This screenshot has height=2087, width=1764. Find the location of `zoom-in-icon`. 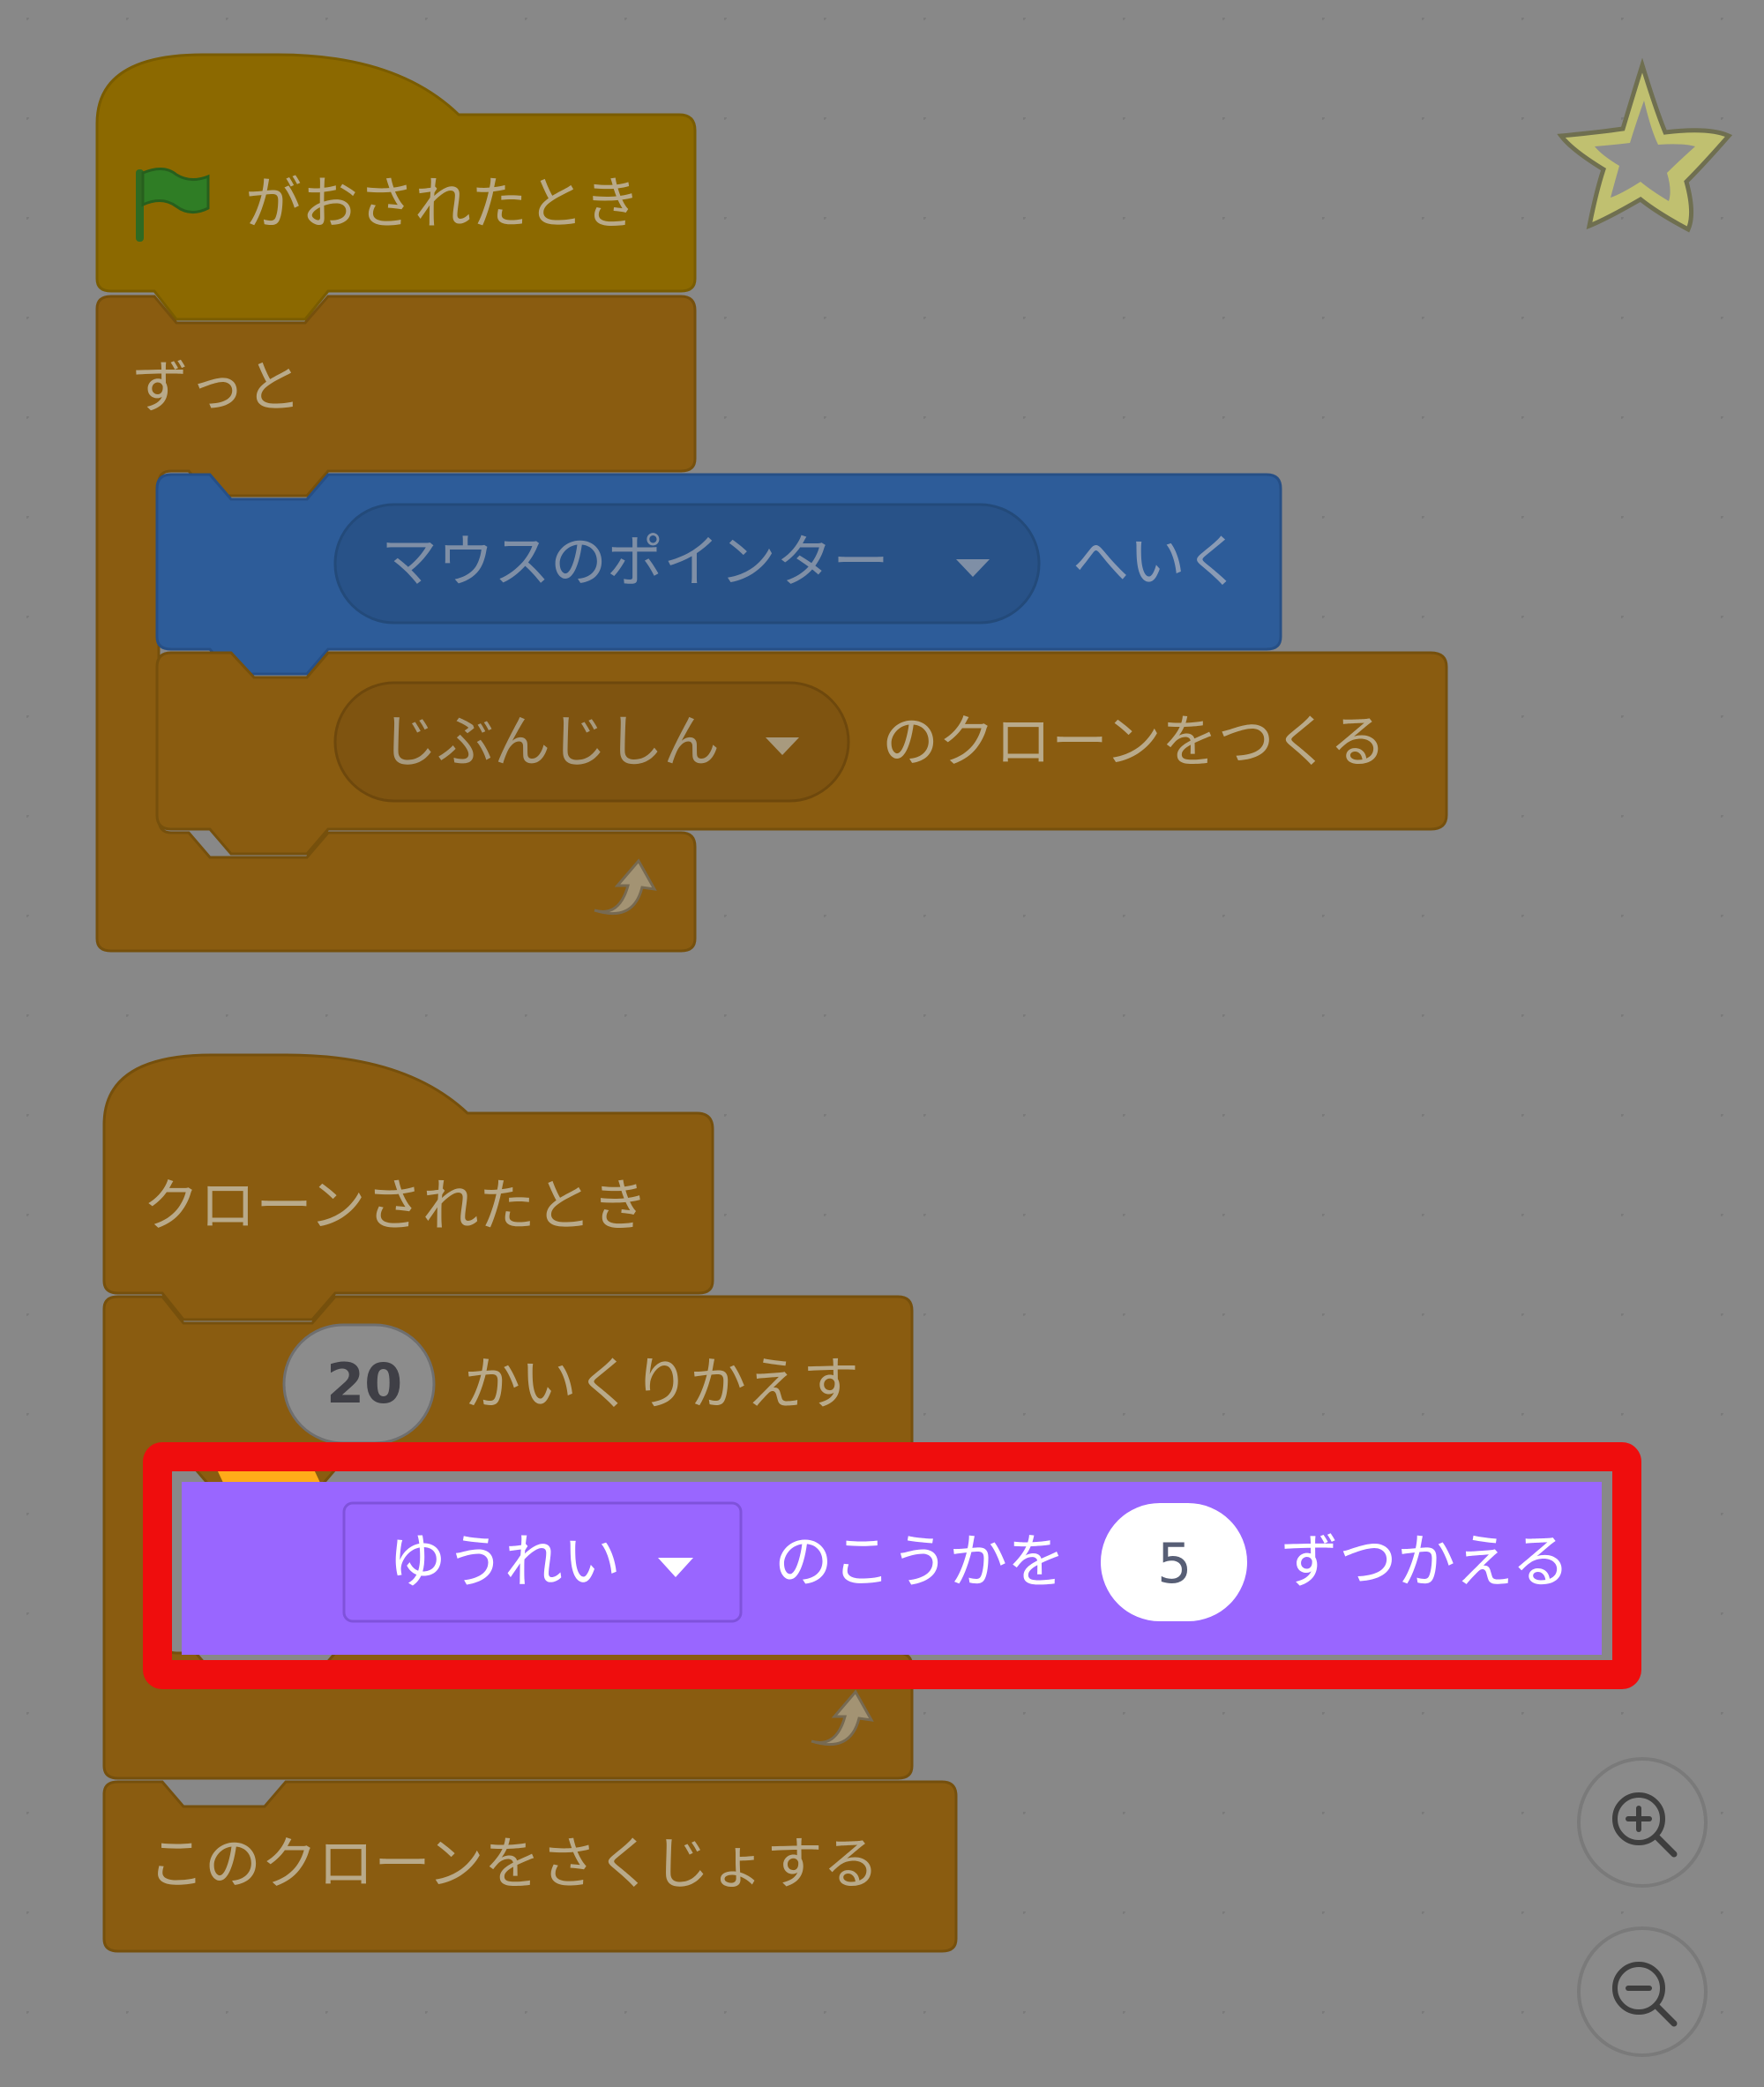

zoom-in-icon is located at coordinates (1645, 1825).